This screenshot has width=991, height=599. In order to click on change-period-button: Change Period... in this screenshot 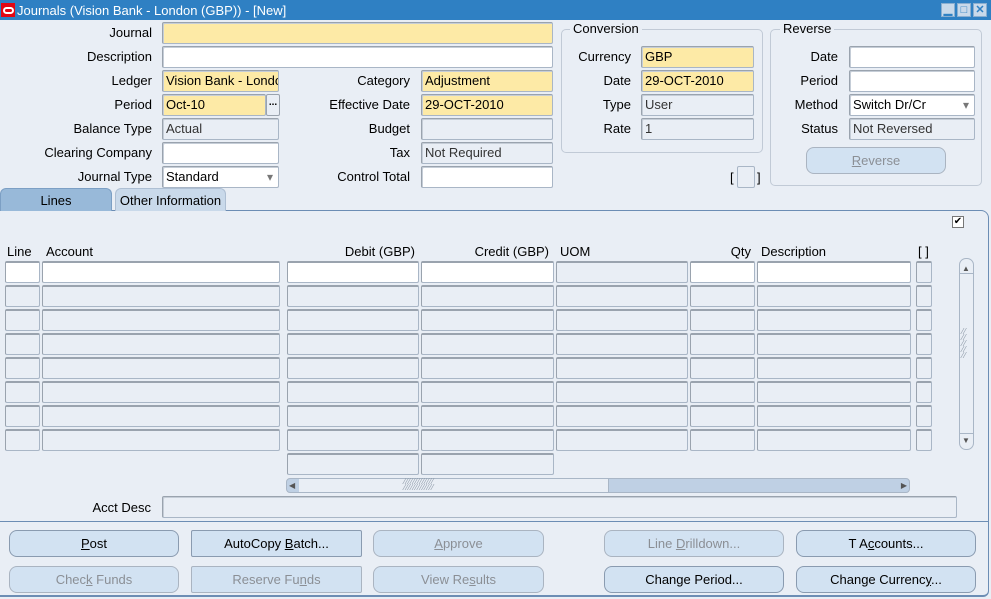, I will do `click(694, 579)`.